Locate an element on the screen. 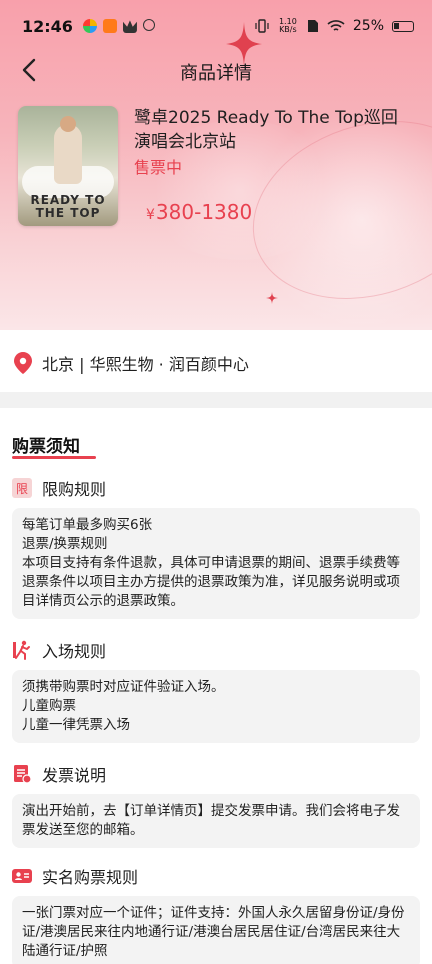 The image size is (432, 964). venue-text: 北京 | 华熙生物 · 润百颜中心 is located at coordinates (145, 364).